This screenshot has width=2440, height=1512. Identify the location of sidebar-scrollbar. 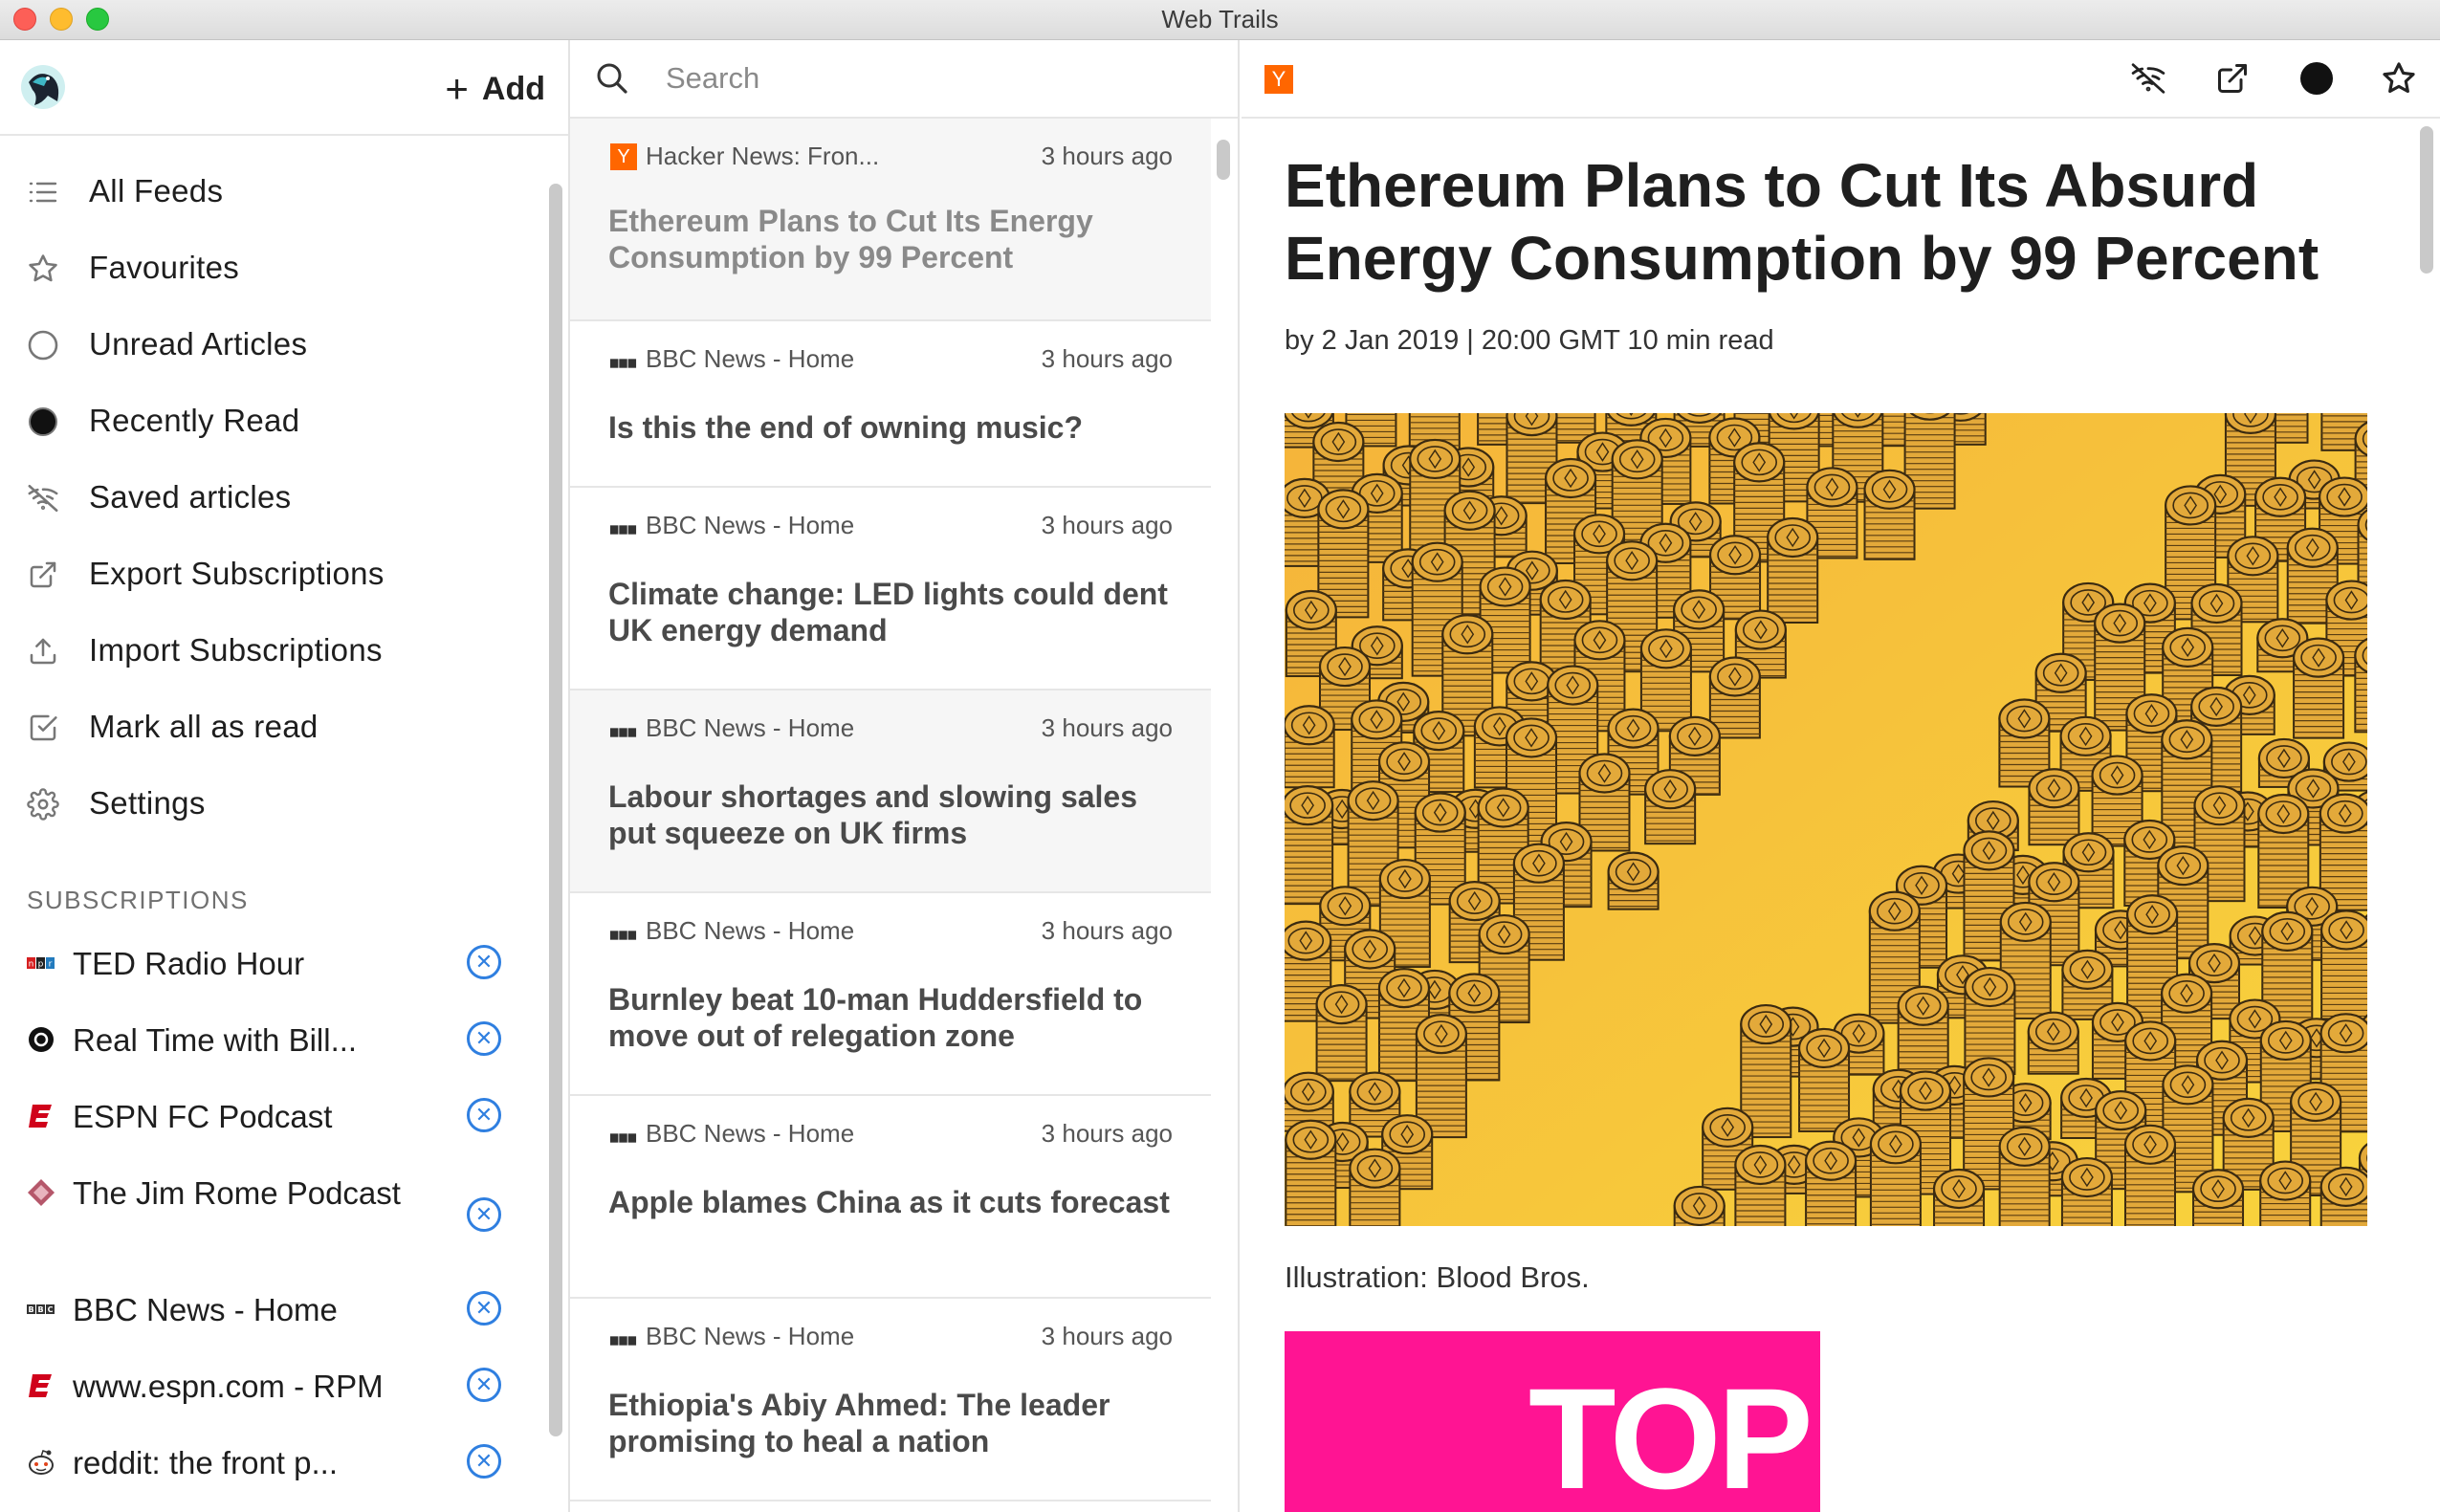
(556, 810).